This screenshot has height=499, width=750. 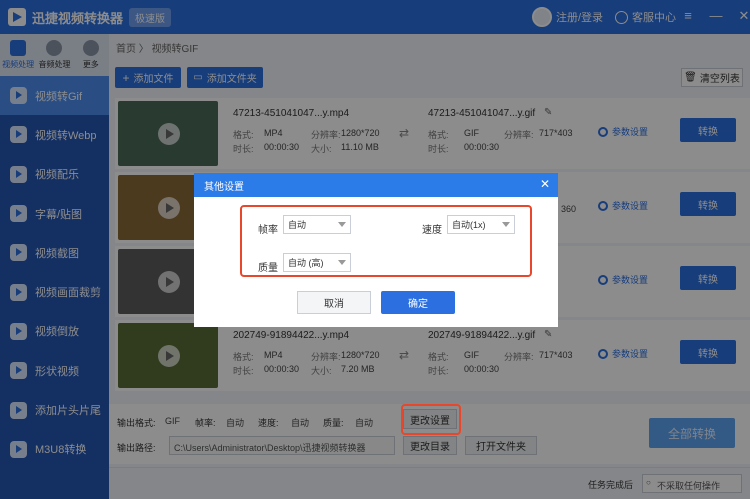 What do you see at coordinates (268, 268) in the screenshot?
I see `quality-label: 质量` at bounding box center [268, 268].